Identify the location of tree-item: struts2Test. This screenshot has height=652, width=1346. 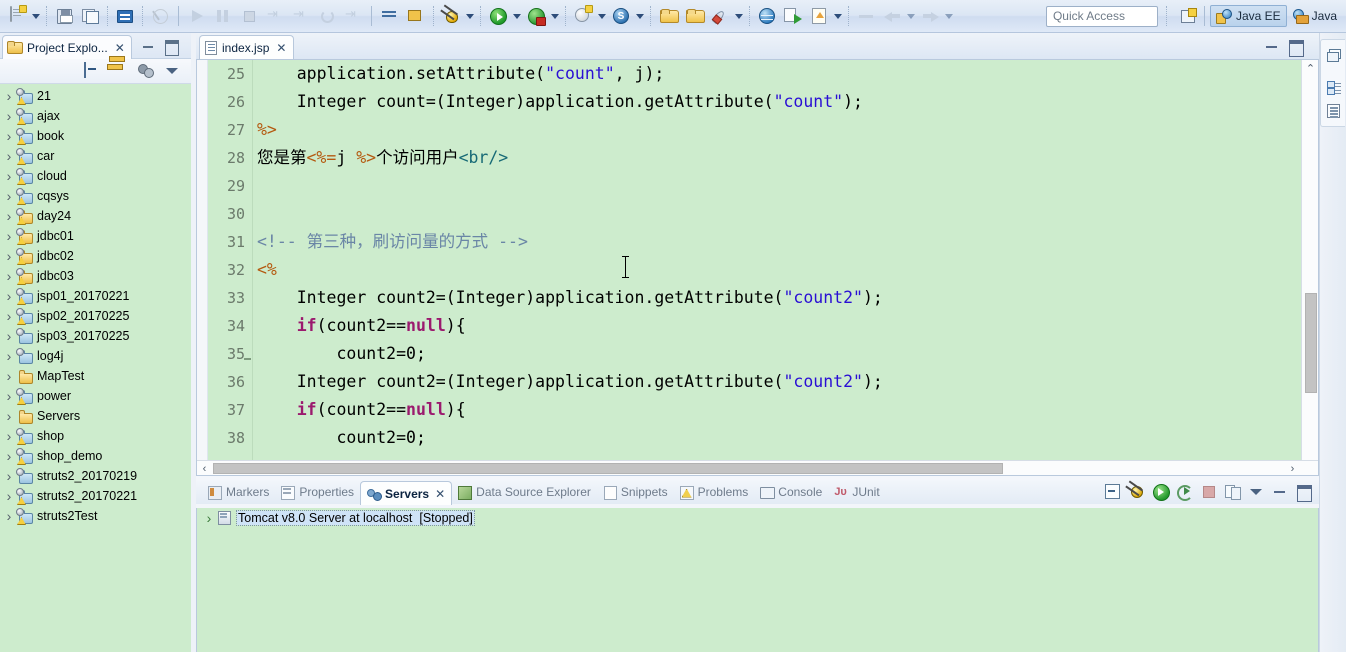
(95, 516).